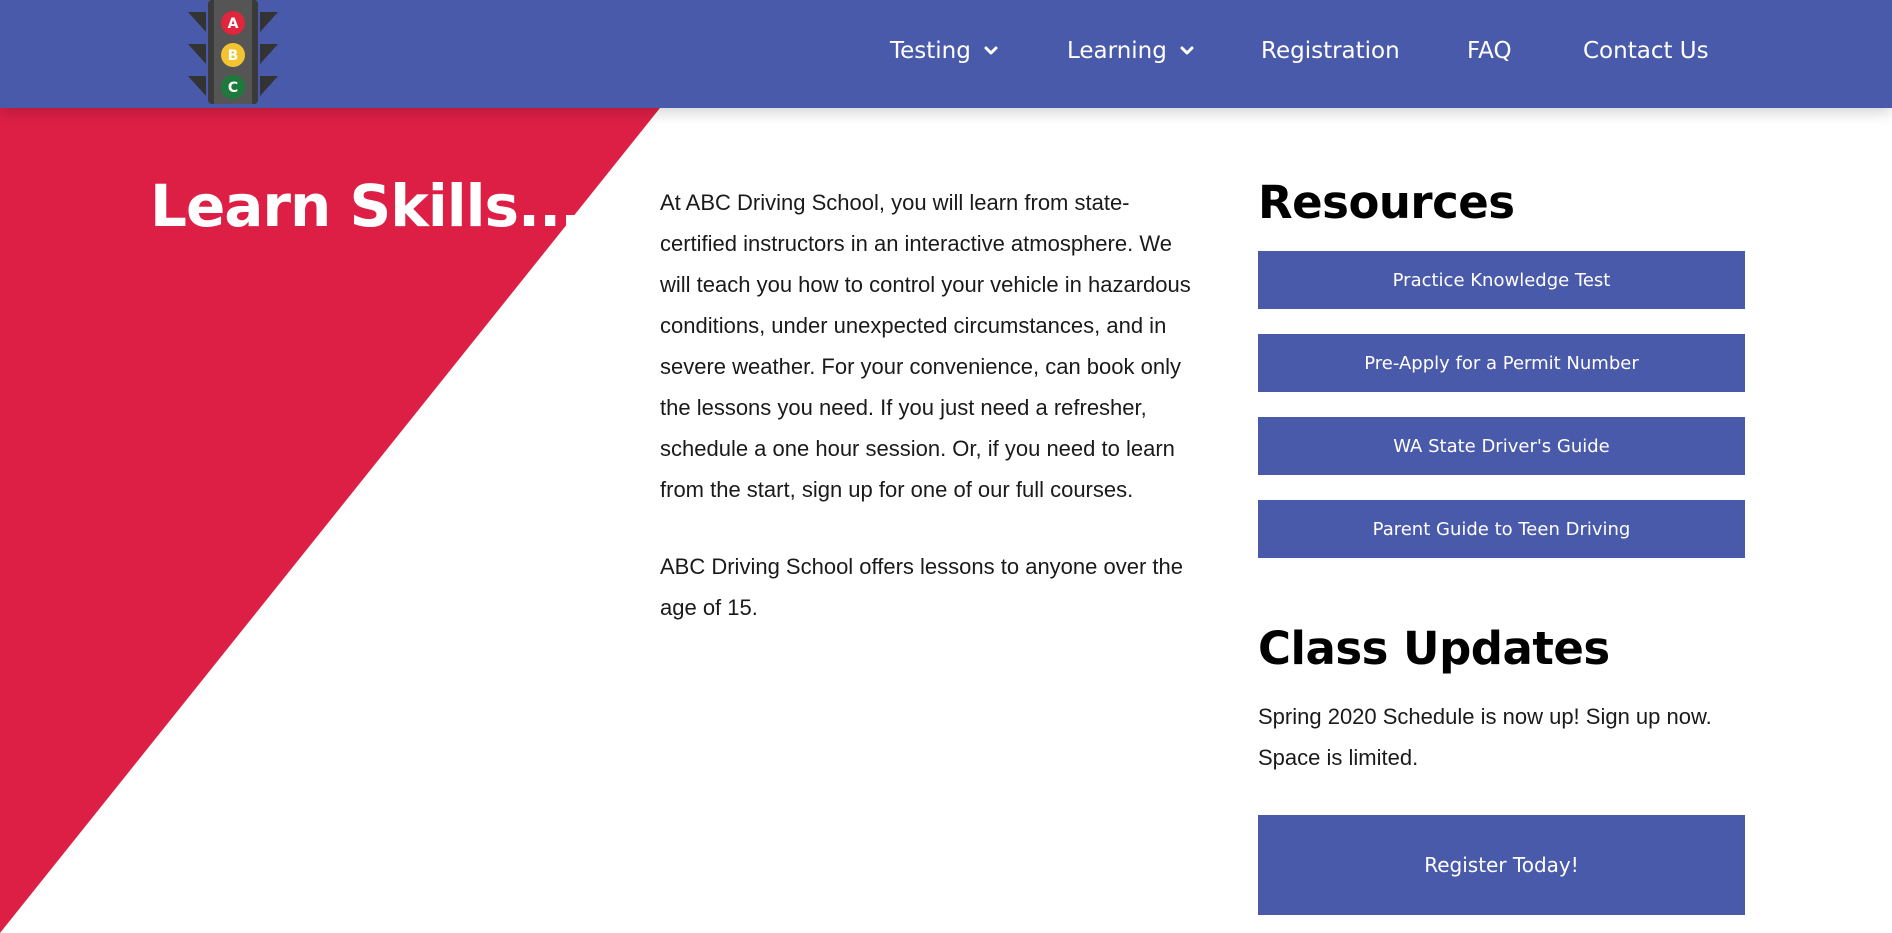 The height and width of the screenshot is (933, 1892). What do you see at coordinates (1501, 529) in the screenshot?
I see `parent-guide-button: Parent Guide to Teen Driving` at bounding box center [1501, 529].